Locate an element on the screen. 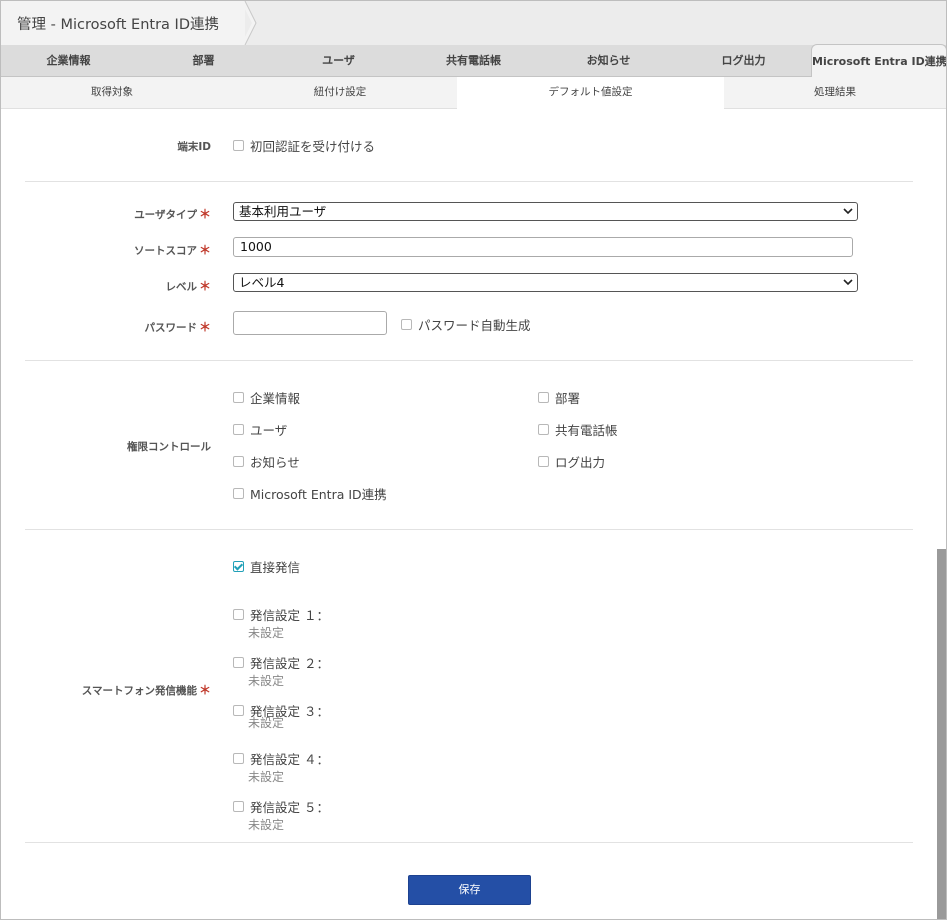 Image resolution: width=947 pixels, height=920 pixels. user-type-select: 基本利用ユーザ is located at coordinates (545, 211).